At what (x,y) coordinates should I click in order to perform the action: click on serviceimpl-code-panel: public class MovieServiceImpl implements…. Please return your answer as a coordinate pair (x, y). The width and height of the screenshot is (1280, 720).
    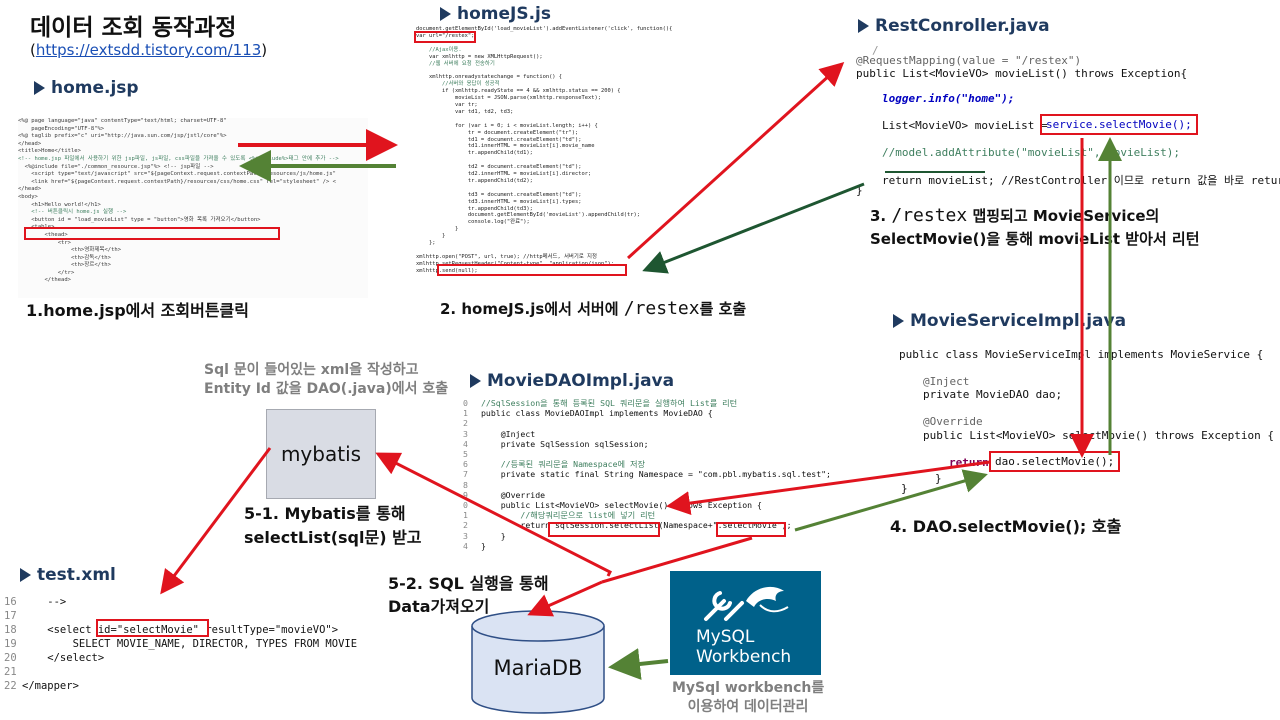
    Looking at the image, I should click on (1084, 419).